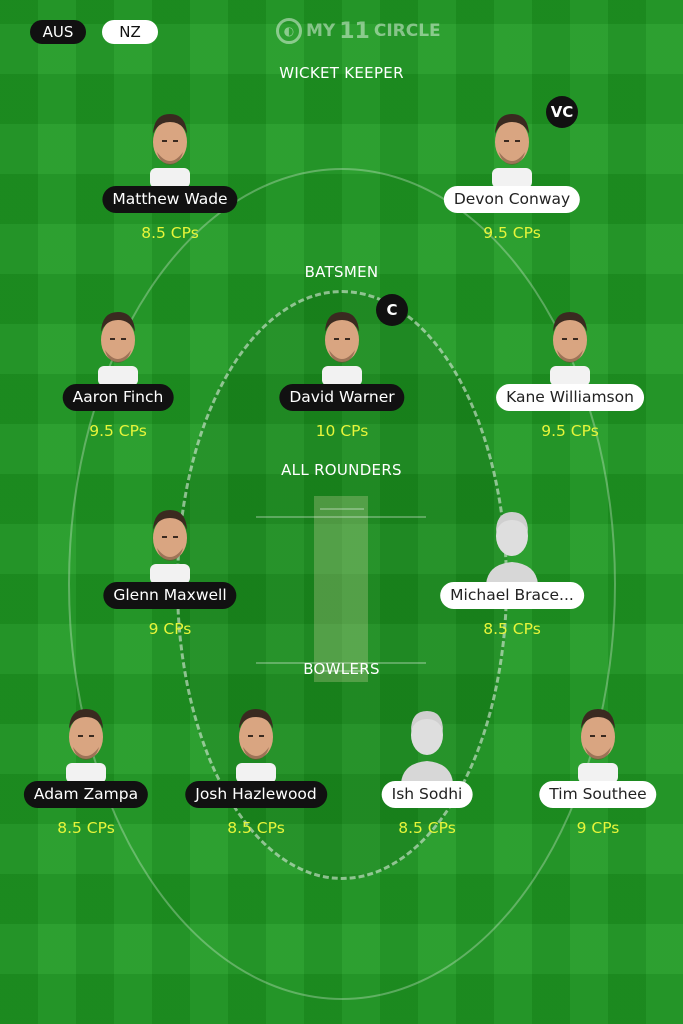 This screenshot has height=1024, width=683. I want to click on player-name: Kane Williamson, so click(570, 397).